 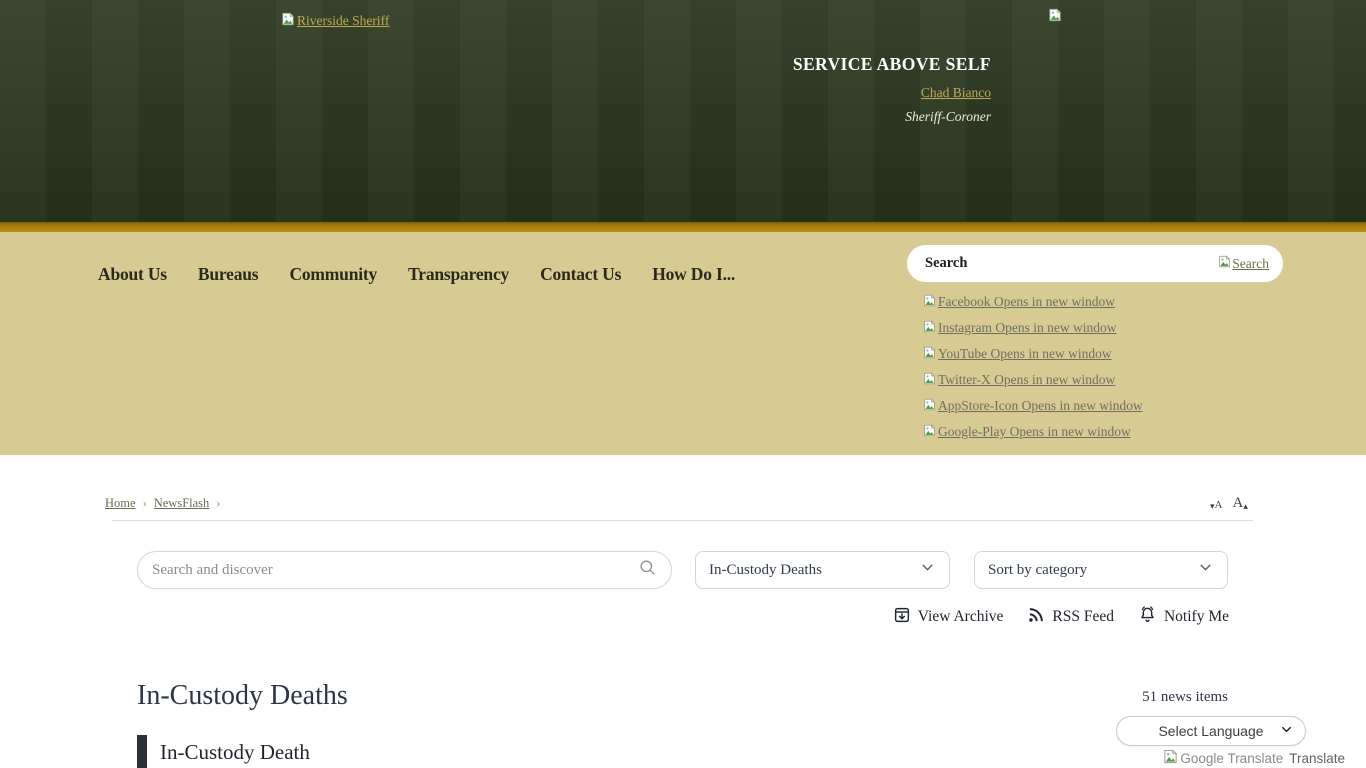 I want to click on news-search-bar, so click(x=404, y=570).